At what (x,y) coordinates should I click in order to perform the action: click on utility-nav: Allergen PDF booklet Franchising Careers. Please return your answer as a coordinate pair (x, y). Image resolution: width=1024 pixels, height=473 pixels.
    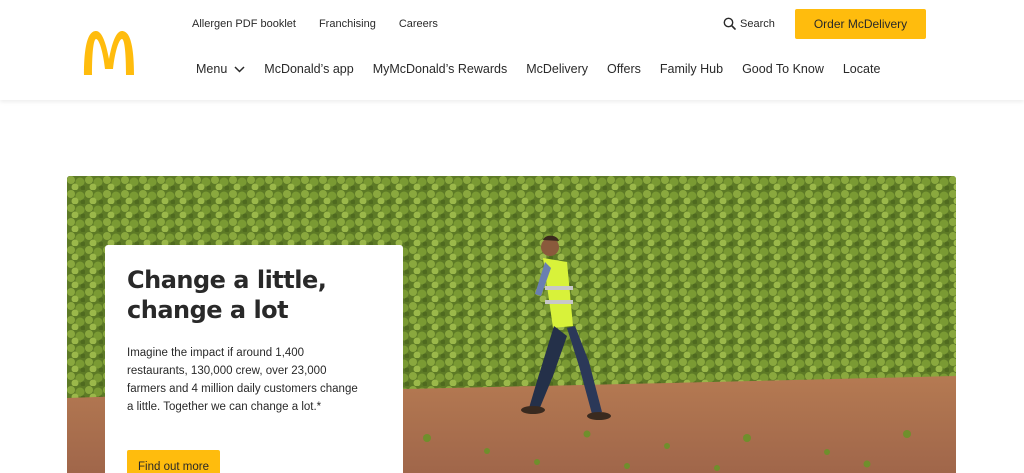
    Looking at the image, I should click on (326, 24).